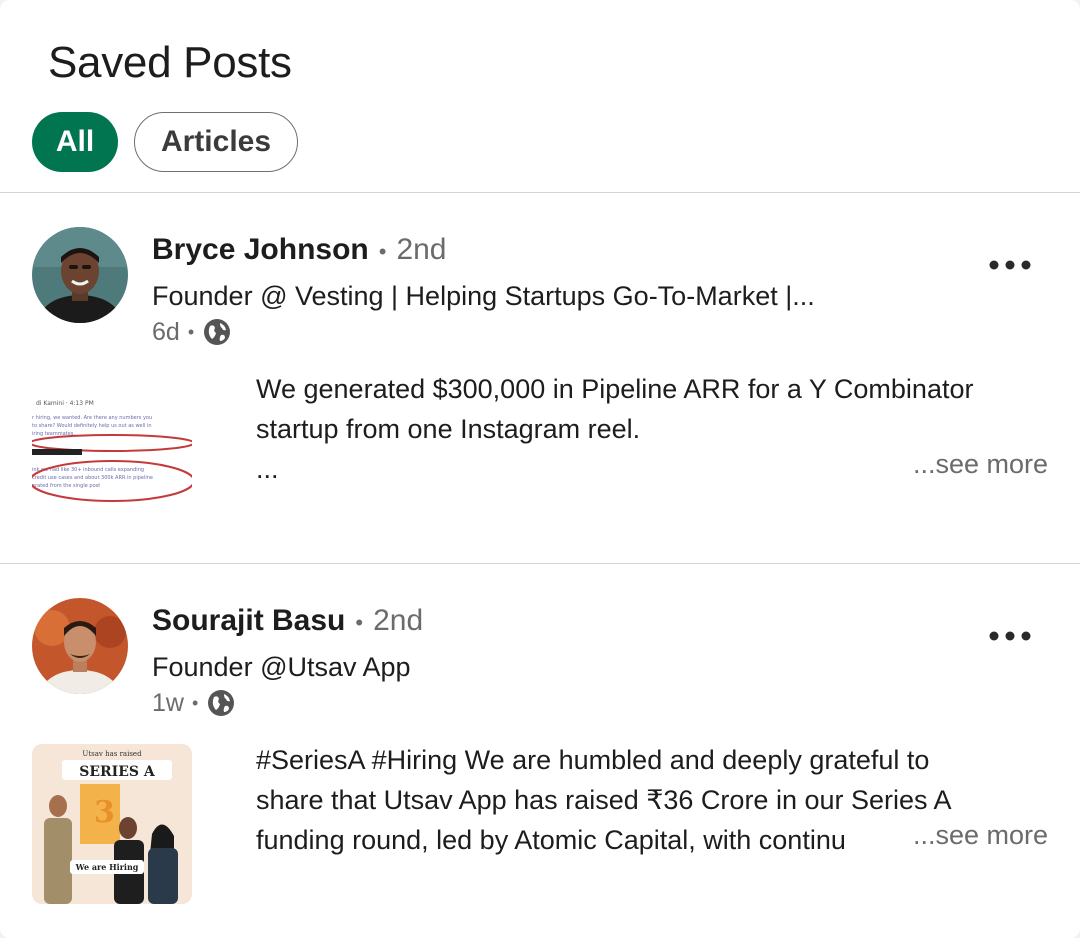 This screenshot has width=1080, height=938. I want to click on filter-articles-button: Articles, so click(216, 142).